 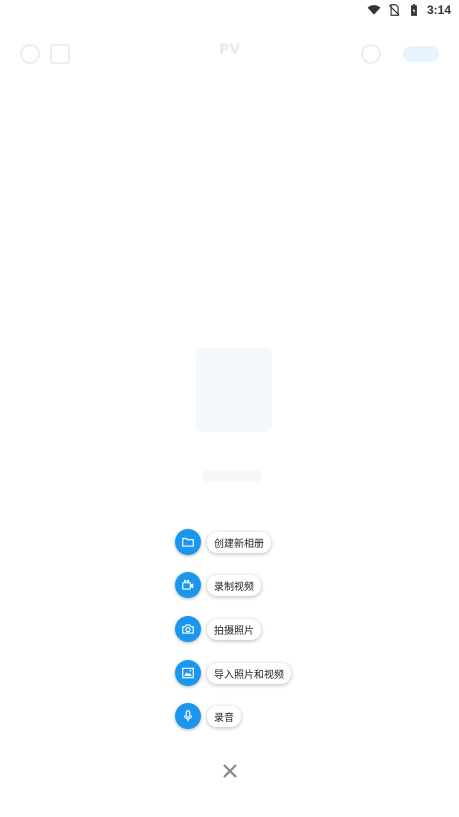 I want to click on take-photo-button, so click(x=188, y=629).